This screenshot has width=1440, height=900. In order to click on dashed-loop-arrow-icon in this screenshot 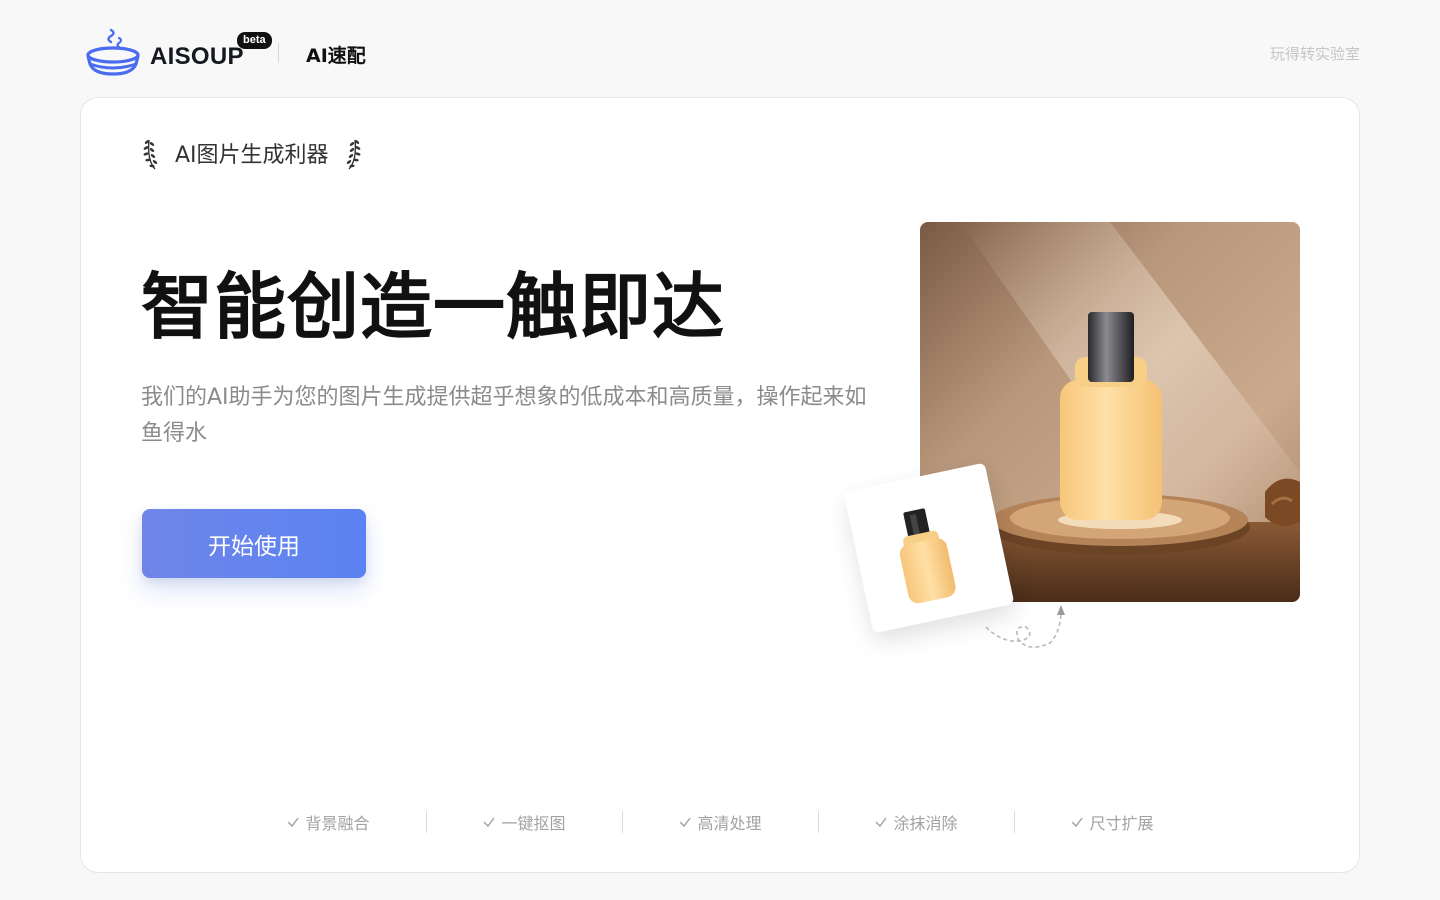, I will do `click(1025, 626)`.